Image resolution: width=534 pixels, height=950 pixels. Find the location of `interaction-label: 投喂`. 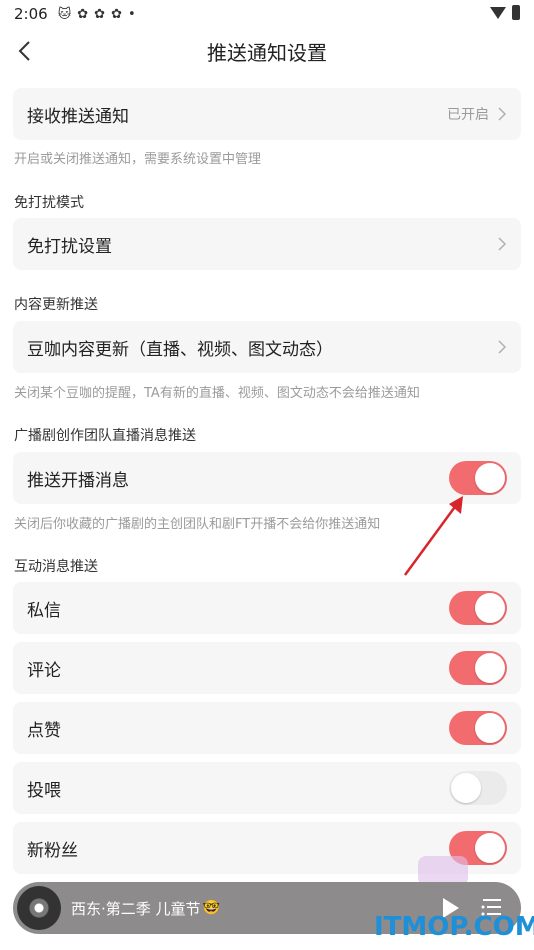

interaction-label: 投喂 is located at coordinates (44, 790).